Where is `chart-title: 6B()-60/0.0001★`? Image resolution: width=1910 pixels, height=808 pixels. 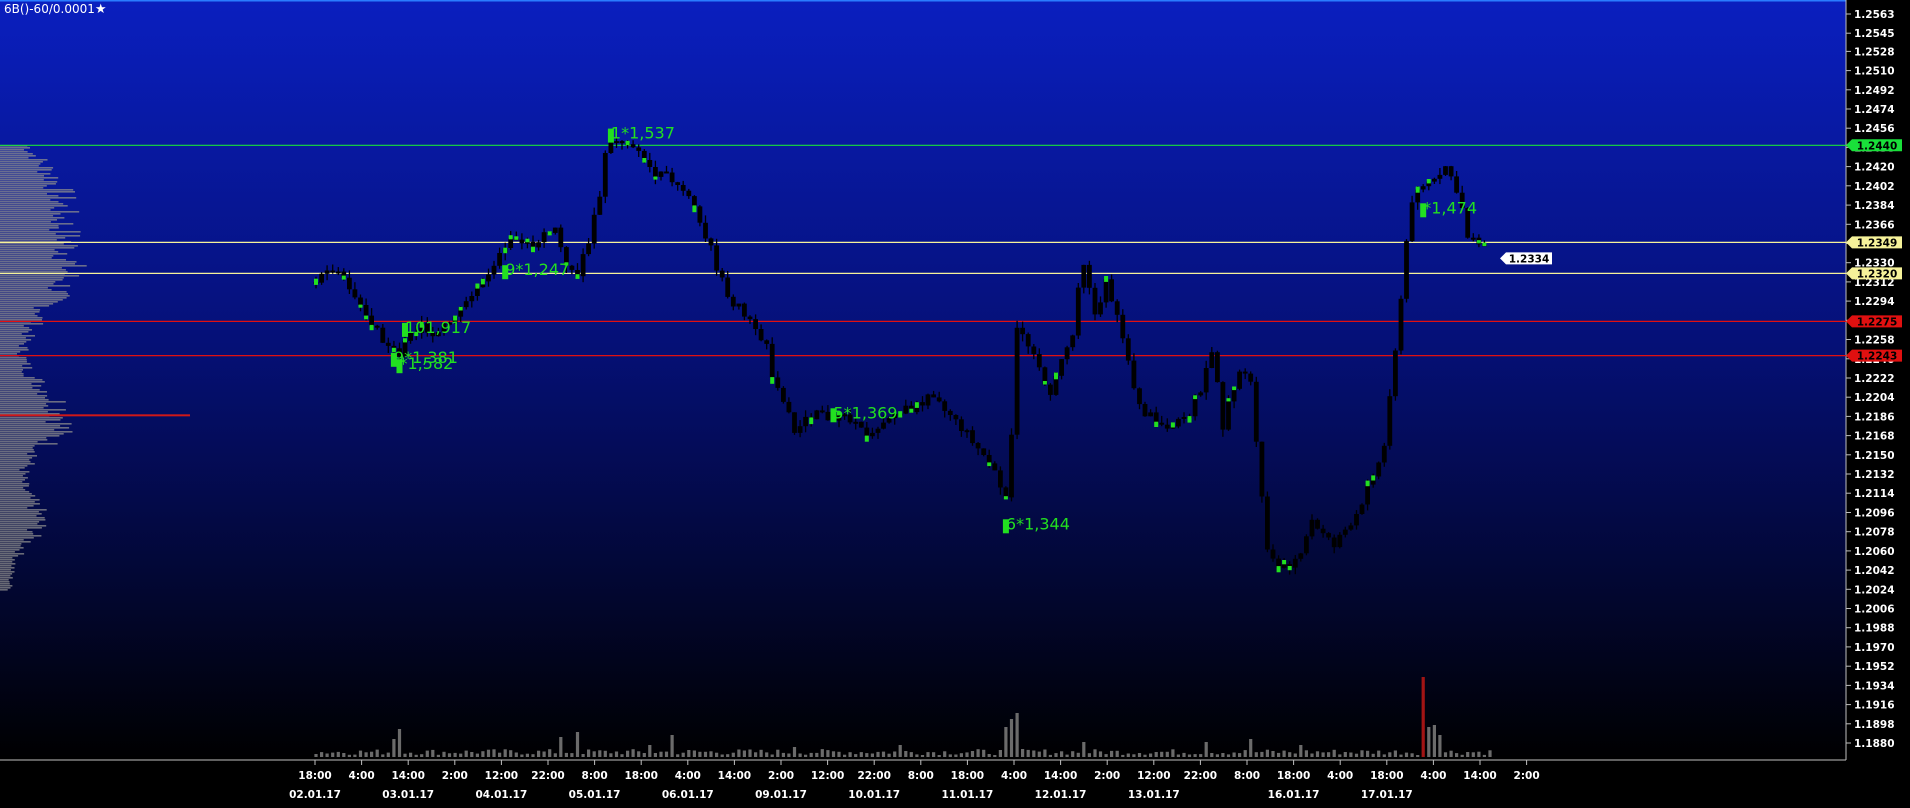
chart-title: 6B()-60/0.0001★ is located at coordinates (55, 9).